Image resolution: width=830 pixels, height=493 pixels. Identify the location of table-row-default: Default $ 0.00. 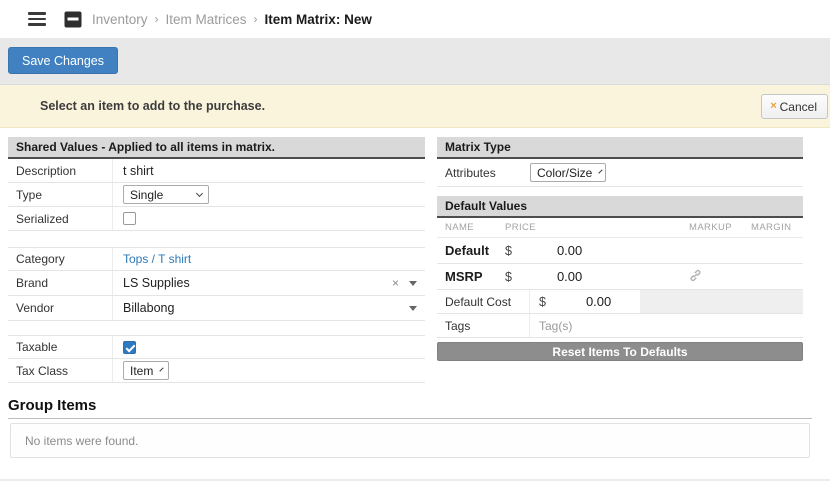
(620, 251).